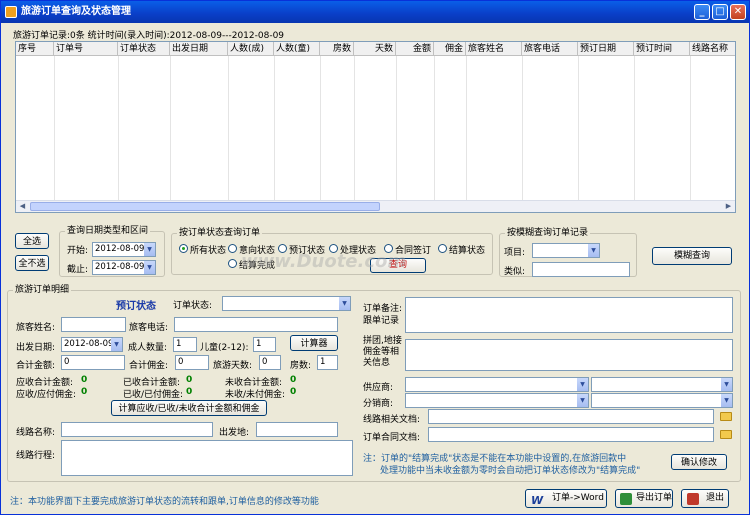 This screenshot has height=515, width=750. I want to click on unpaid-commission-value: 0, so click(293, 392).